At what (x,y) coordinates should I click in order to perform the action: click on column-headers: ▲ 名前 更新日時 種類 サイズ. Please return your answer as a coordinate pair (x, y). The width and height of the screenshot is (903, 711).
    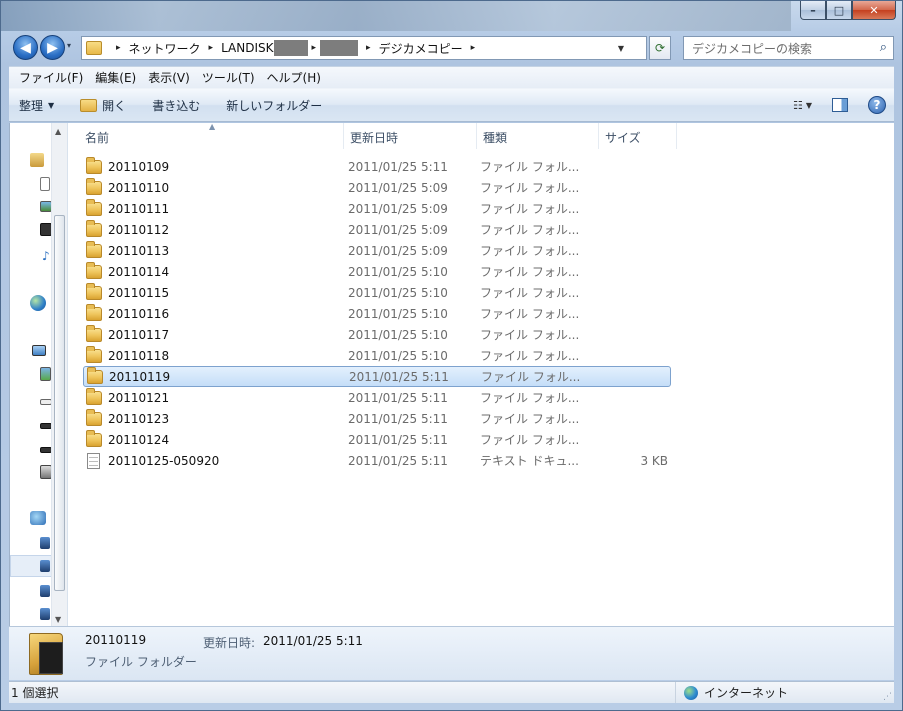
    Looking at the image, I should click on (481, 135).